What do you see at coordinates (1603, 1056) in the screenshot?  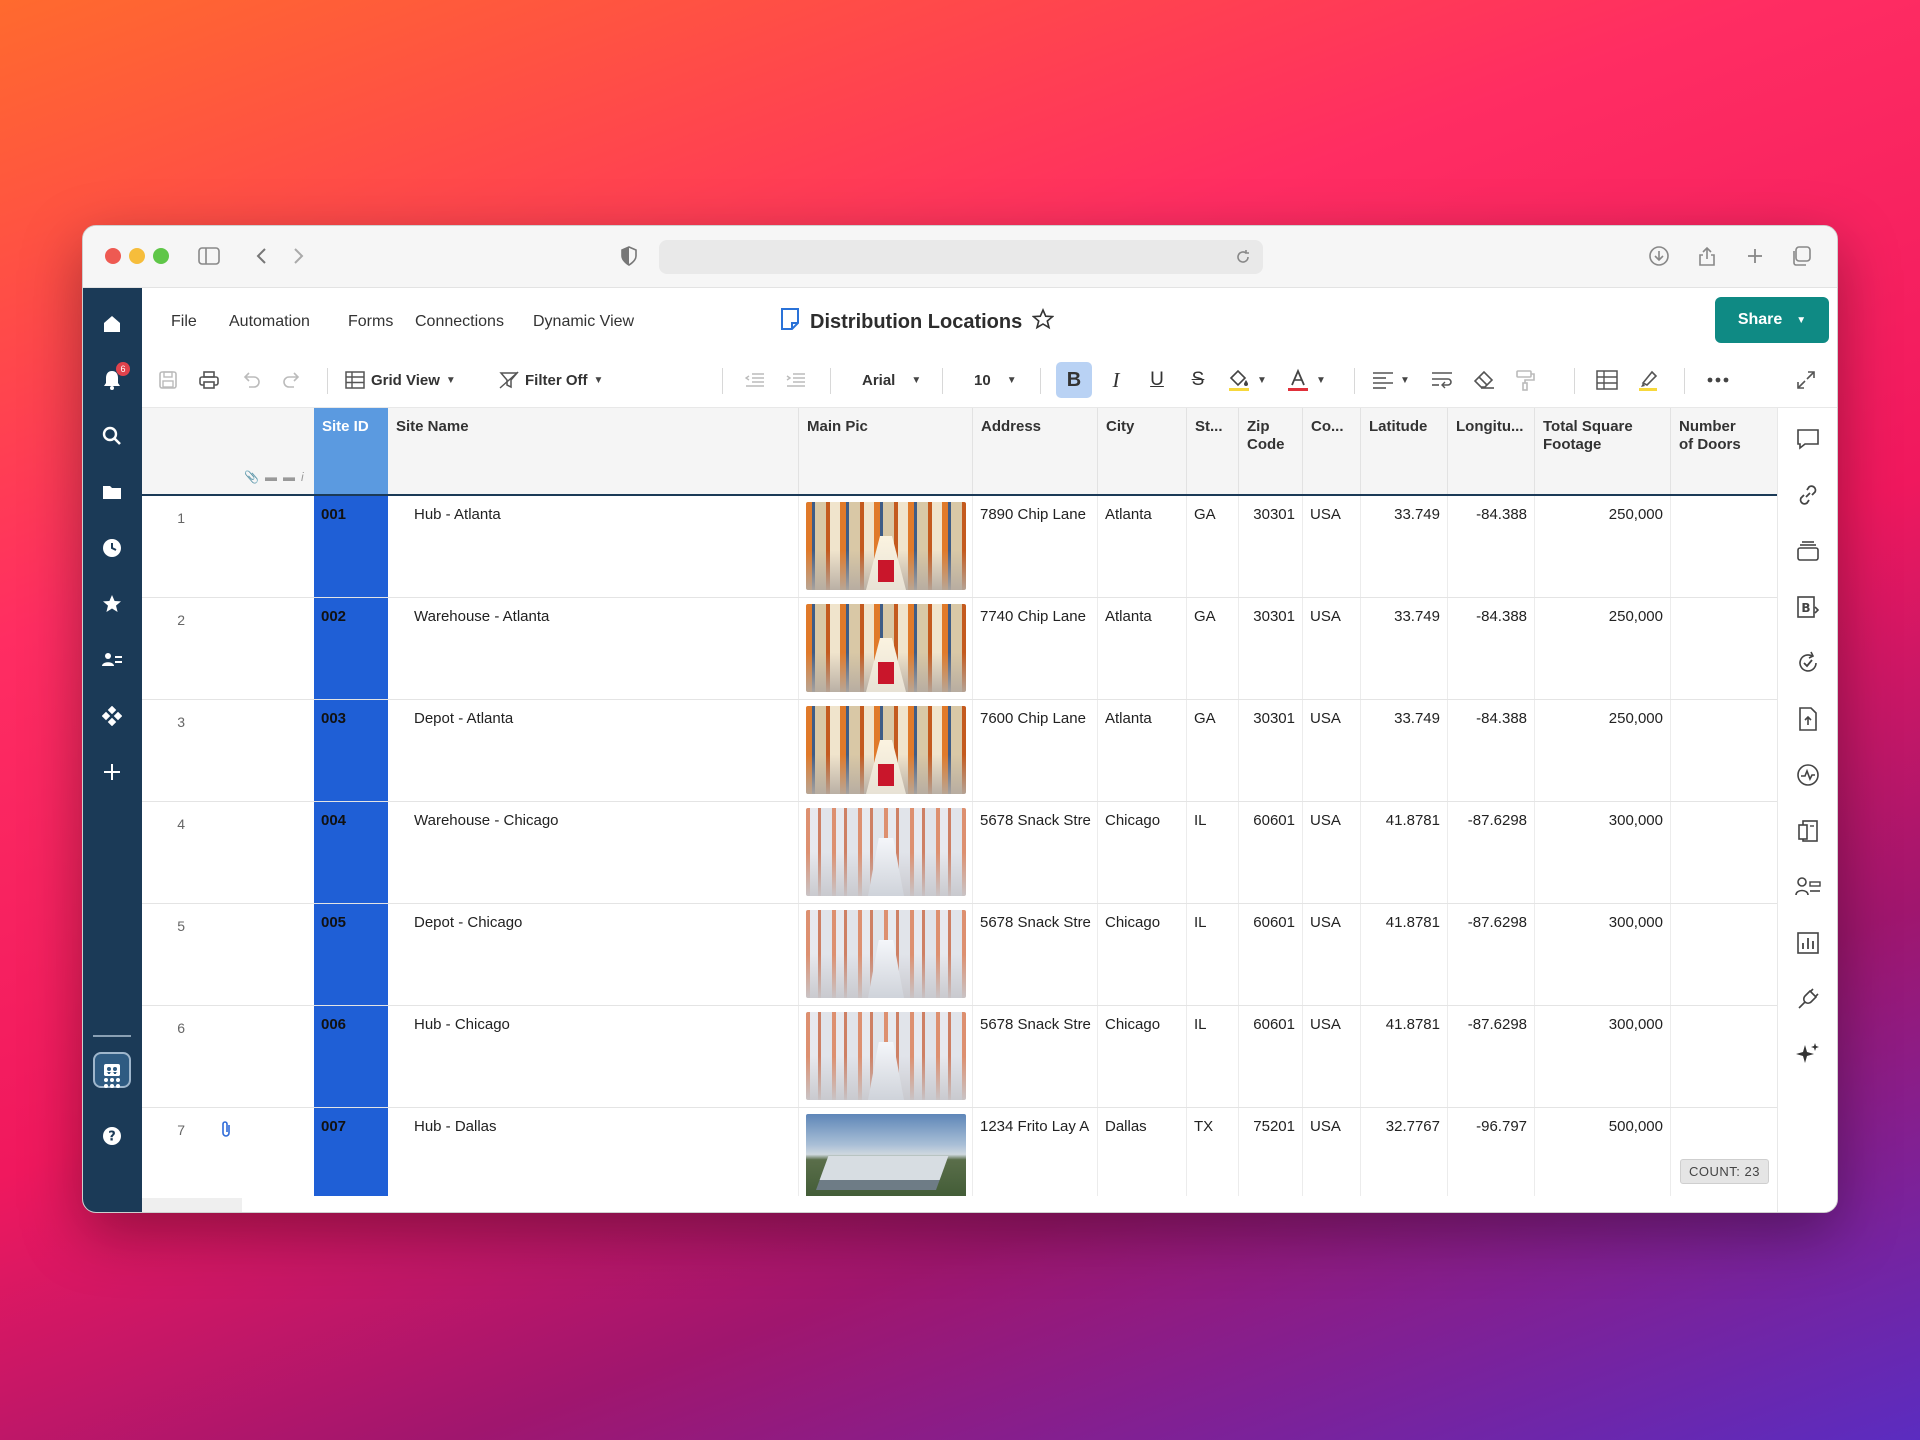 I see `total-square-footage-cell: 300,000` at bounding box center [1603, 1056].